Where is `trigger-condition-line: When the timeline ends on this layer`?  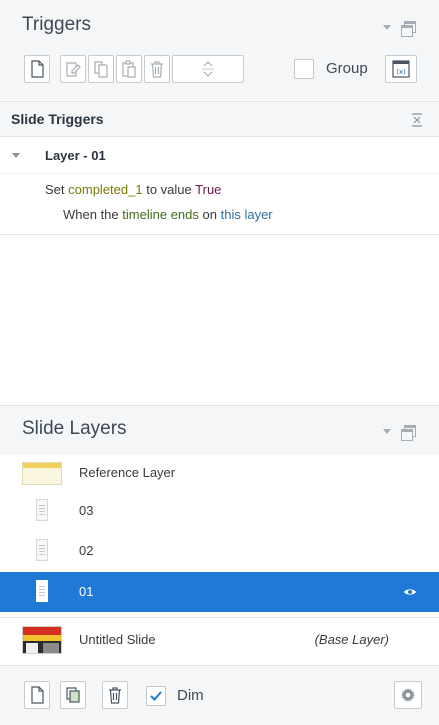
trigger-condition-line: When the timeline ends on this layer is located at coordinates (168, 214).